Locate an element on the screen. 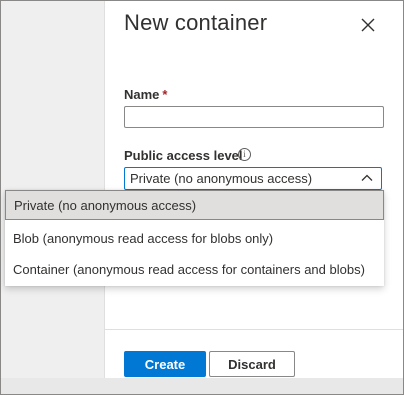 The width and height of the screenshot is (404, 395). name-label: Name * is located at coordinates (145, 94).